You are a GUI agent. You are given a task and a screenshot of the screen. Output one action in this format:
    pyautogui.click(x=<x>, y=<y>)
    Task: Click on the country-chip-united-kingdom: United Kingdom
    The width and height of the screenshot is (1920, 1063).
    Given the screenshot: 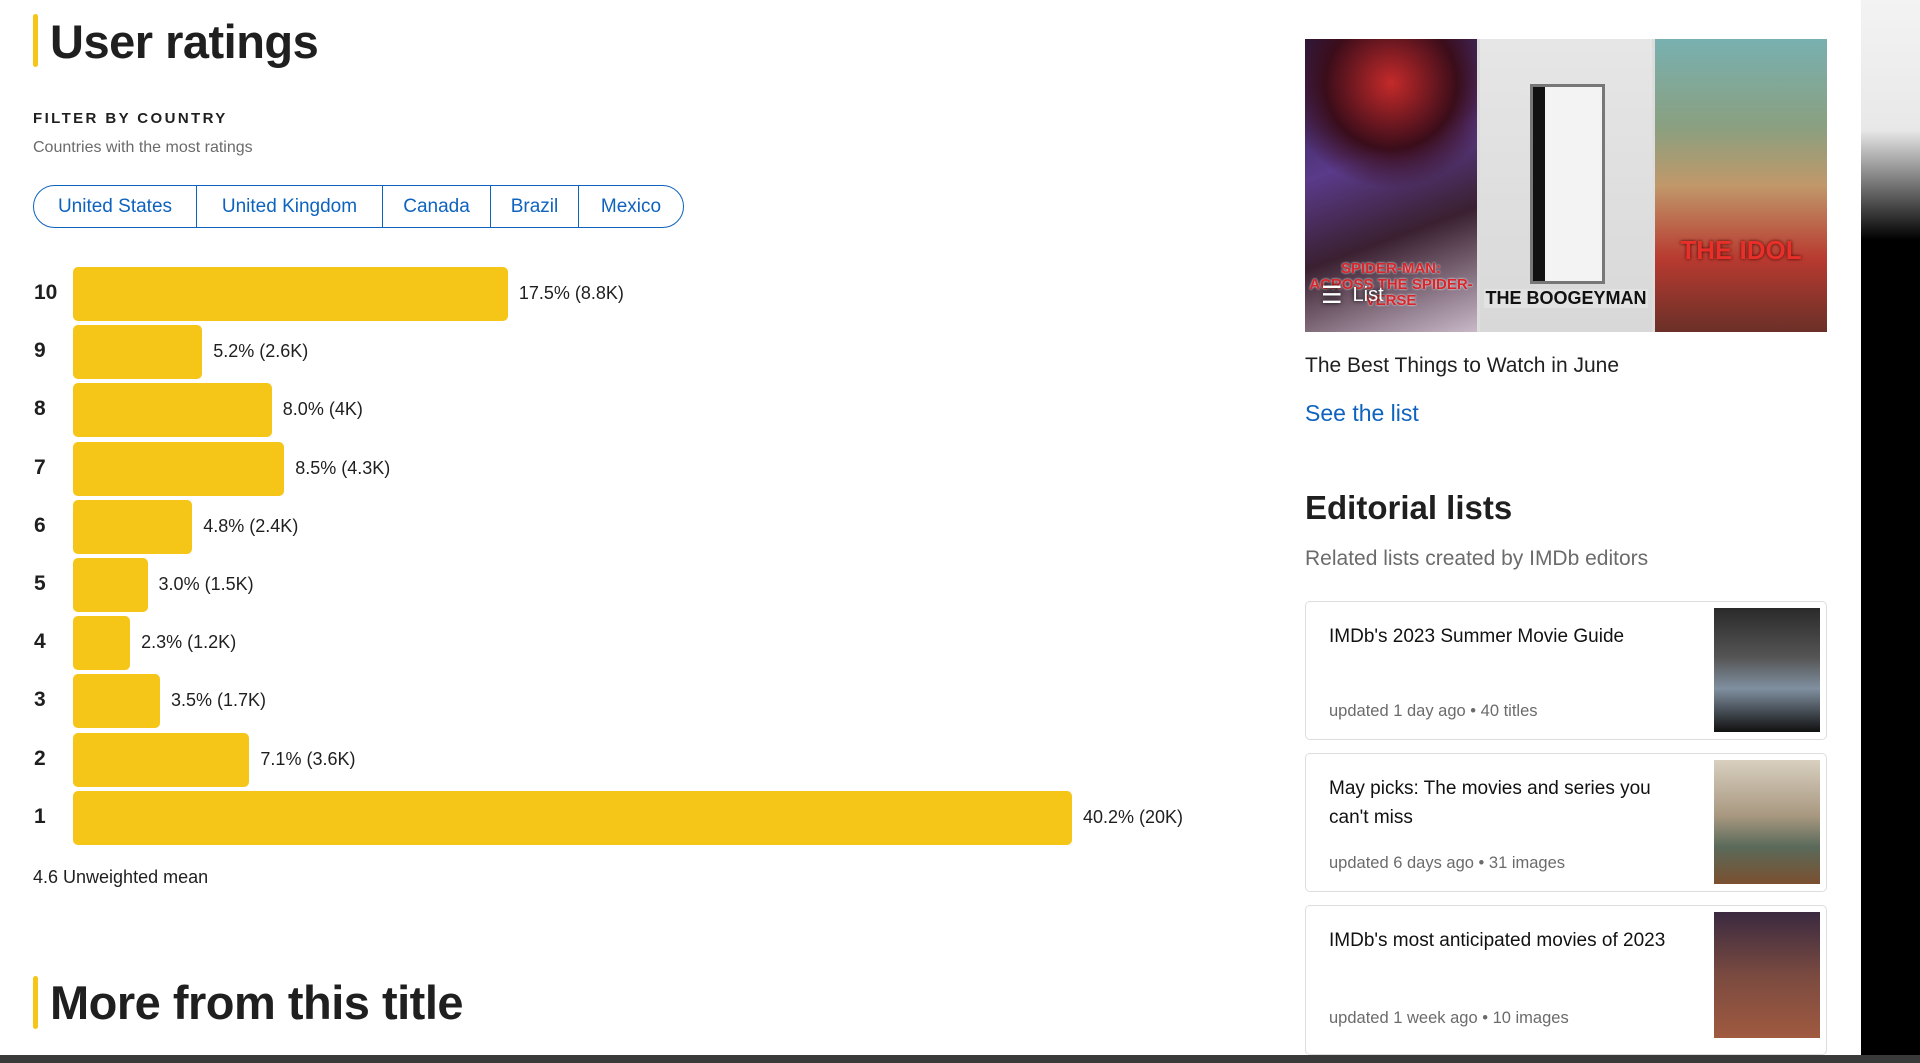 What is the action you would take?
    pyautogui.click(x=290, y=206)
    